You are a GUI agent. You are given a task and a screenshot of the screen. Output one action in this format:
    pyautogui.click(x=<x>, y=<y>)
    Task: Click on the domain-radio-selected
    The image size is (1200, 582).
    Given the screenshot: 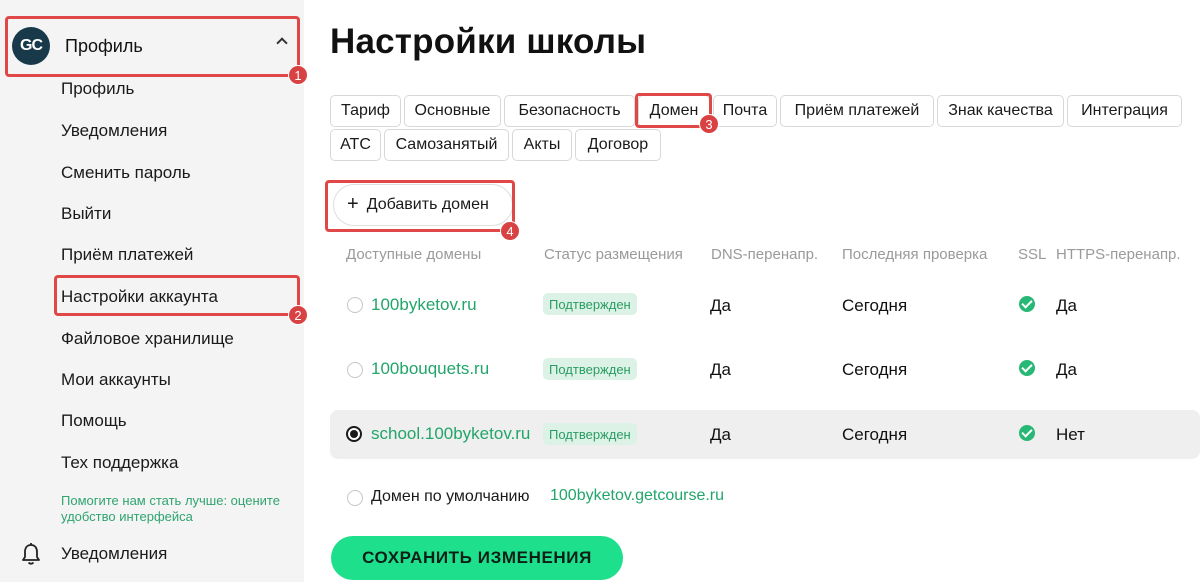 What is the action you would take?
    pyautogui.click(x=354, y=434)
    